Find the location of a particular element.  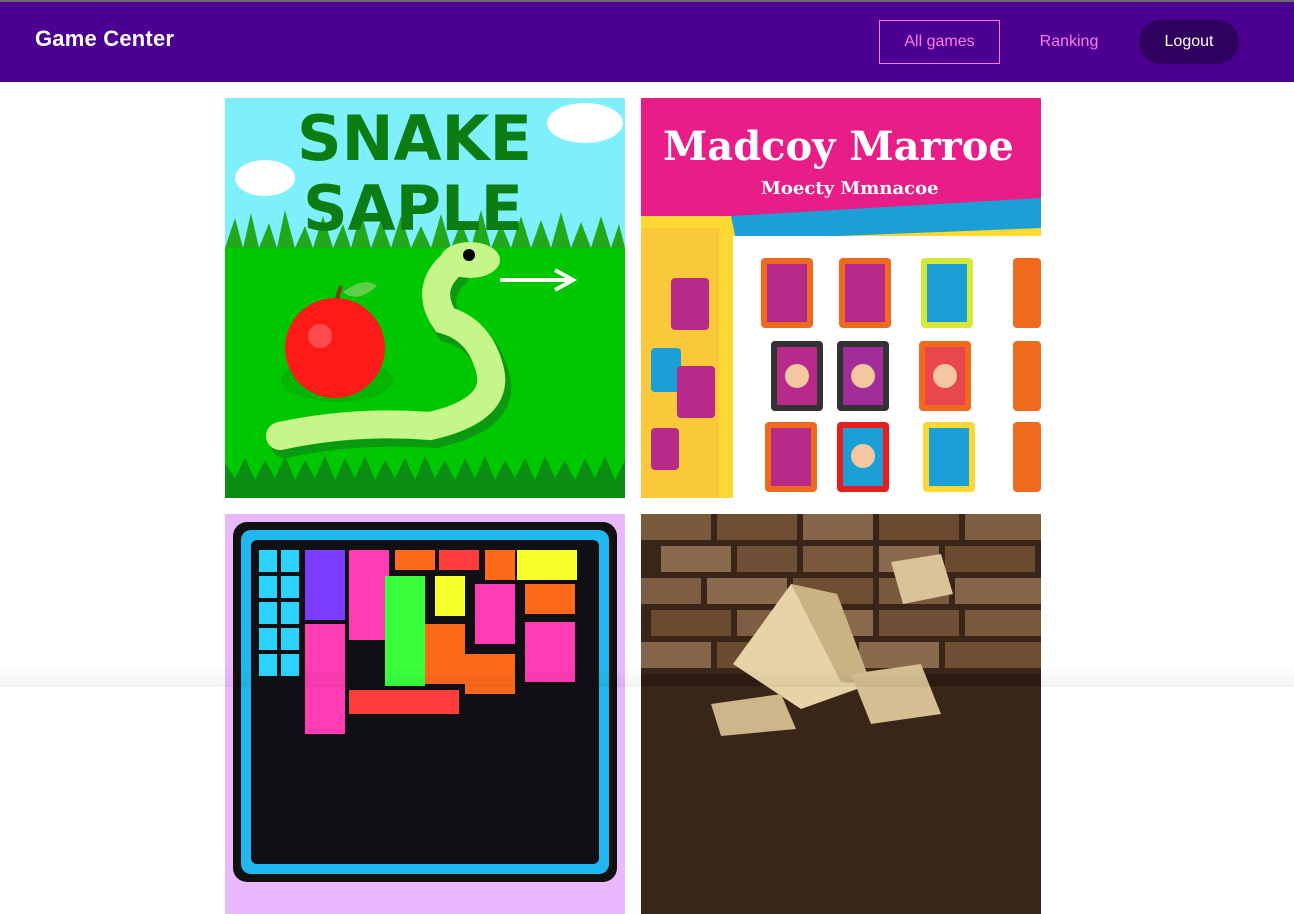

game-card-memory: Madcoy Marroe Moecty Mmnacoe is located at coordinates (841, 298).